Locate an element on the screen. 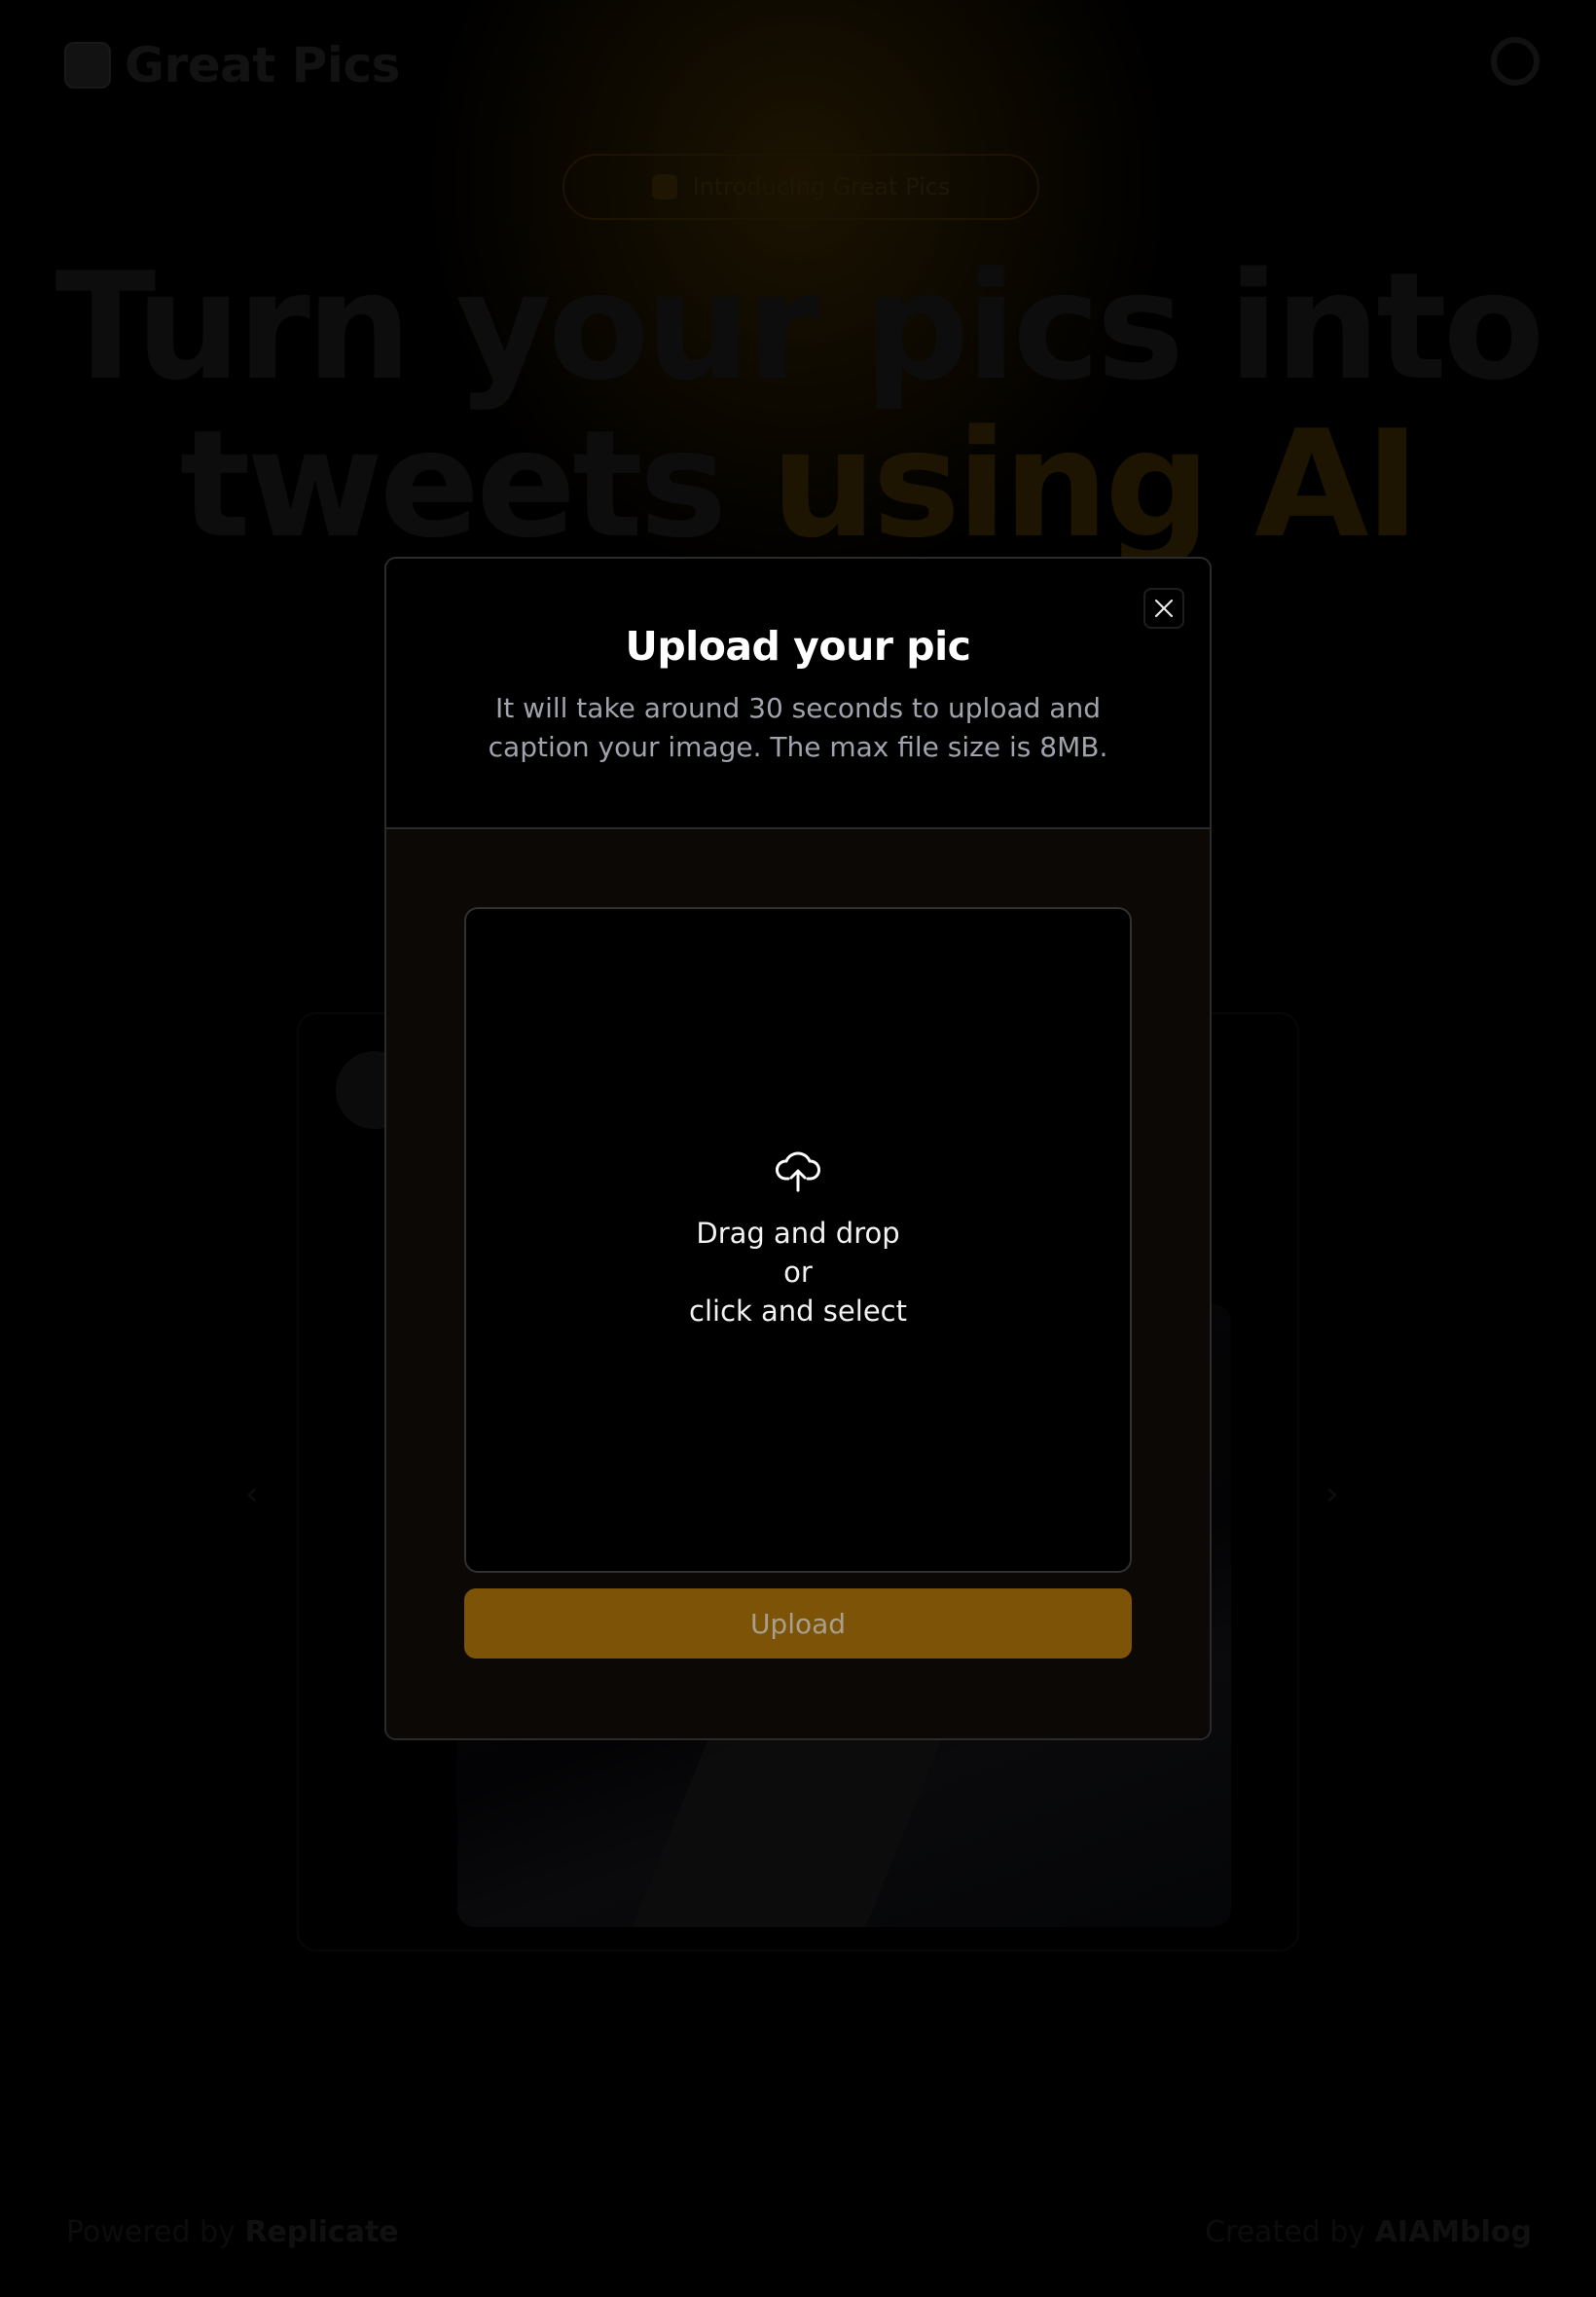  file-dropzone: Drag and drop or click and select is located at coordinates (798, 1240).